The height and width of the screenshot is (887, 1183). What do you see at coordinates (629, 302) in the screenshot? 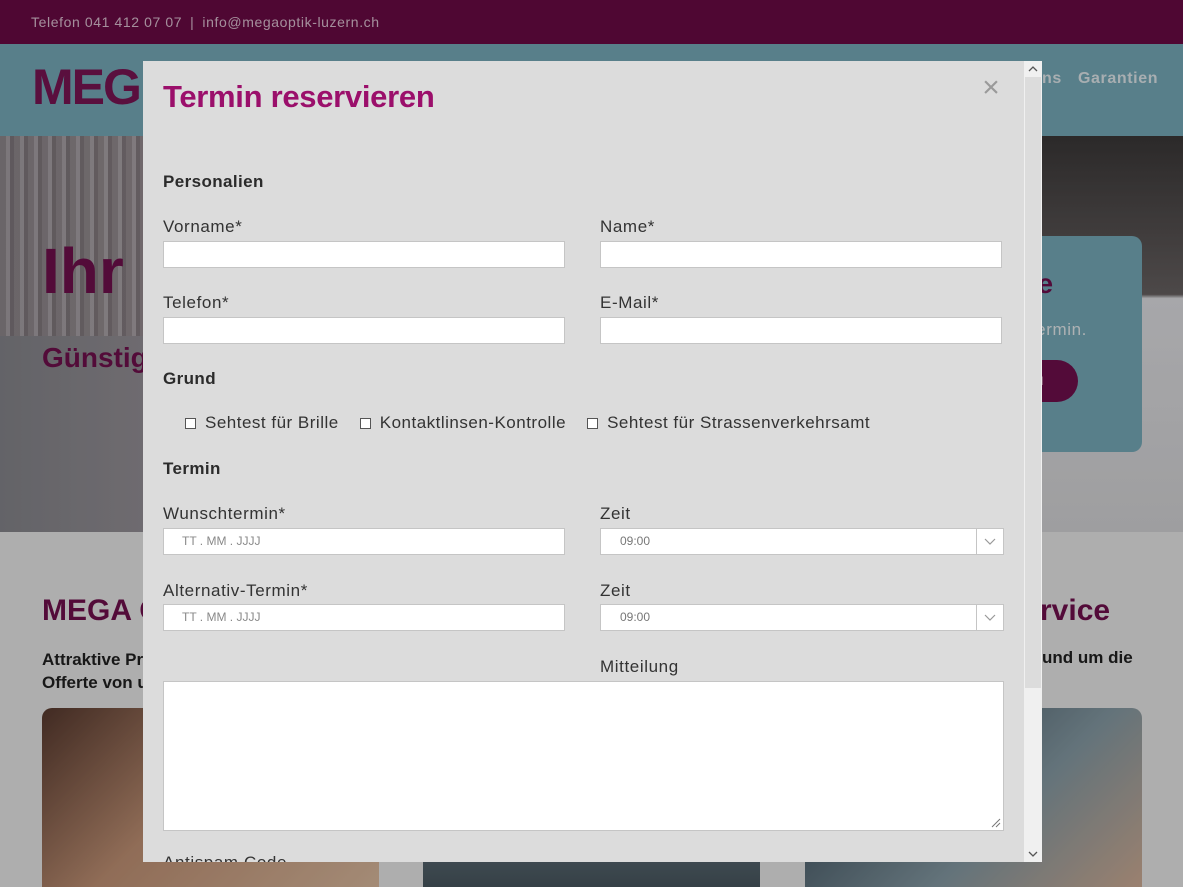
I see `email-label: E-Mail*` at bounding box center [629, 302].